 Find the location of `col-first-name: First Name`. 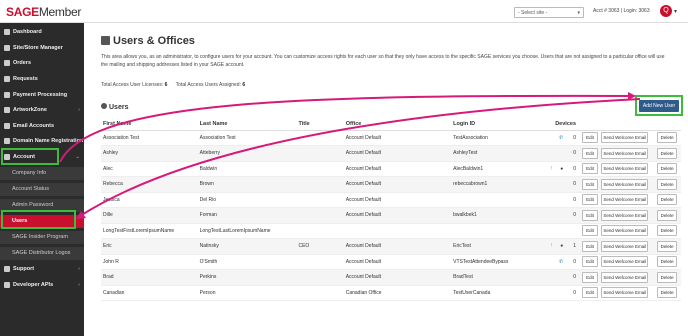

col-first-name: First Name is located at coordinates (149, 124).